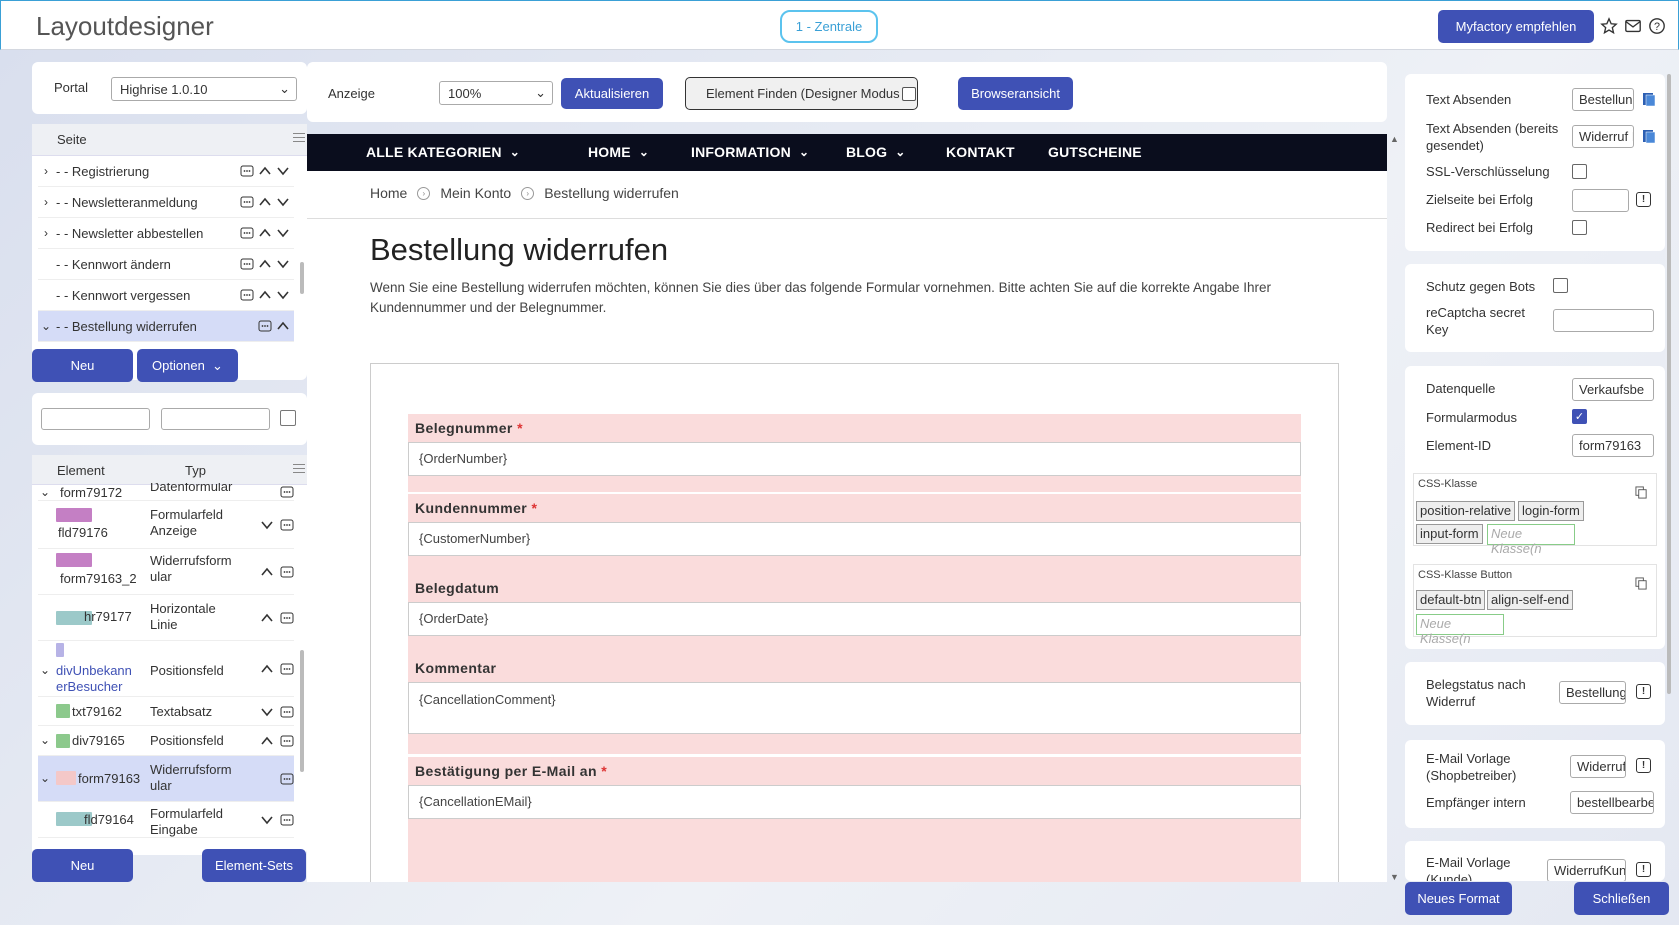 This screenshot has height=925, width=1679. I want to click on source-select: Verkaufsbe, so click(1613, 389).